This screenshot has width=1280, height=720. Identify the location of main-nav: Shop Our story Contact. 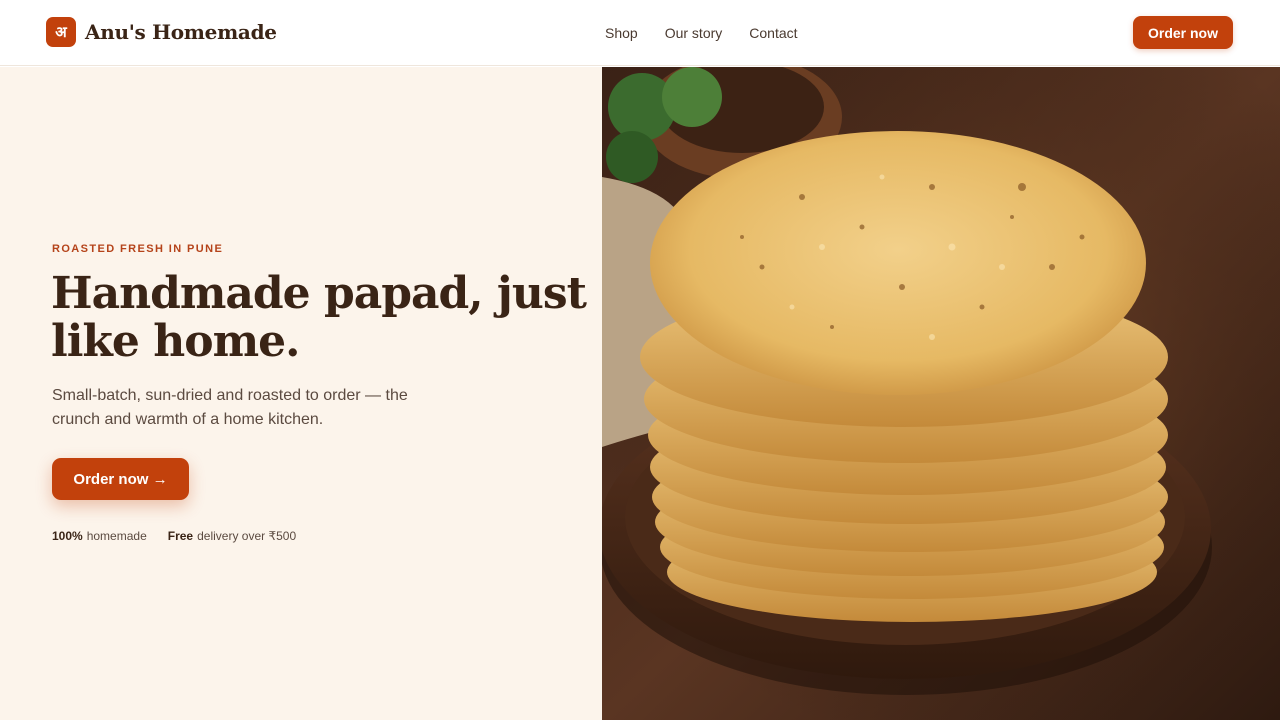
(701, 33).